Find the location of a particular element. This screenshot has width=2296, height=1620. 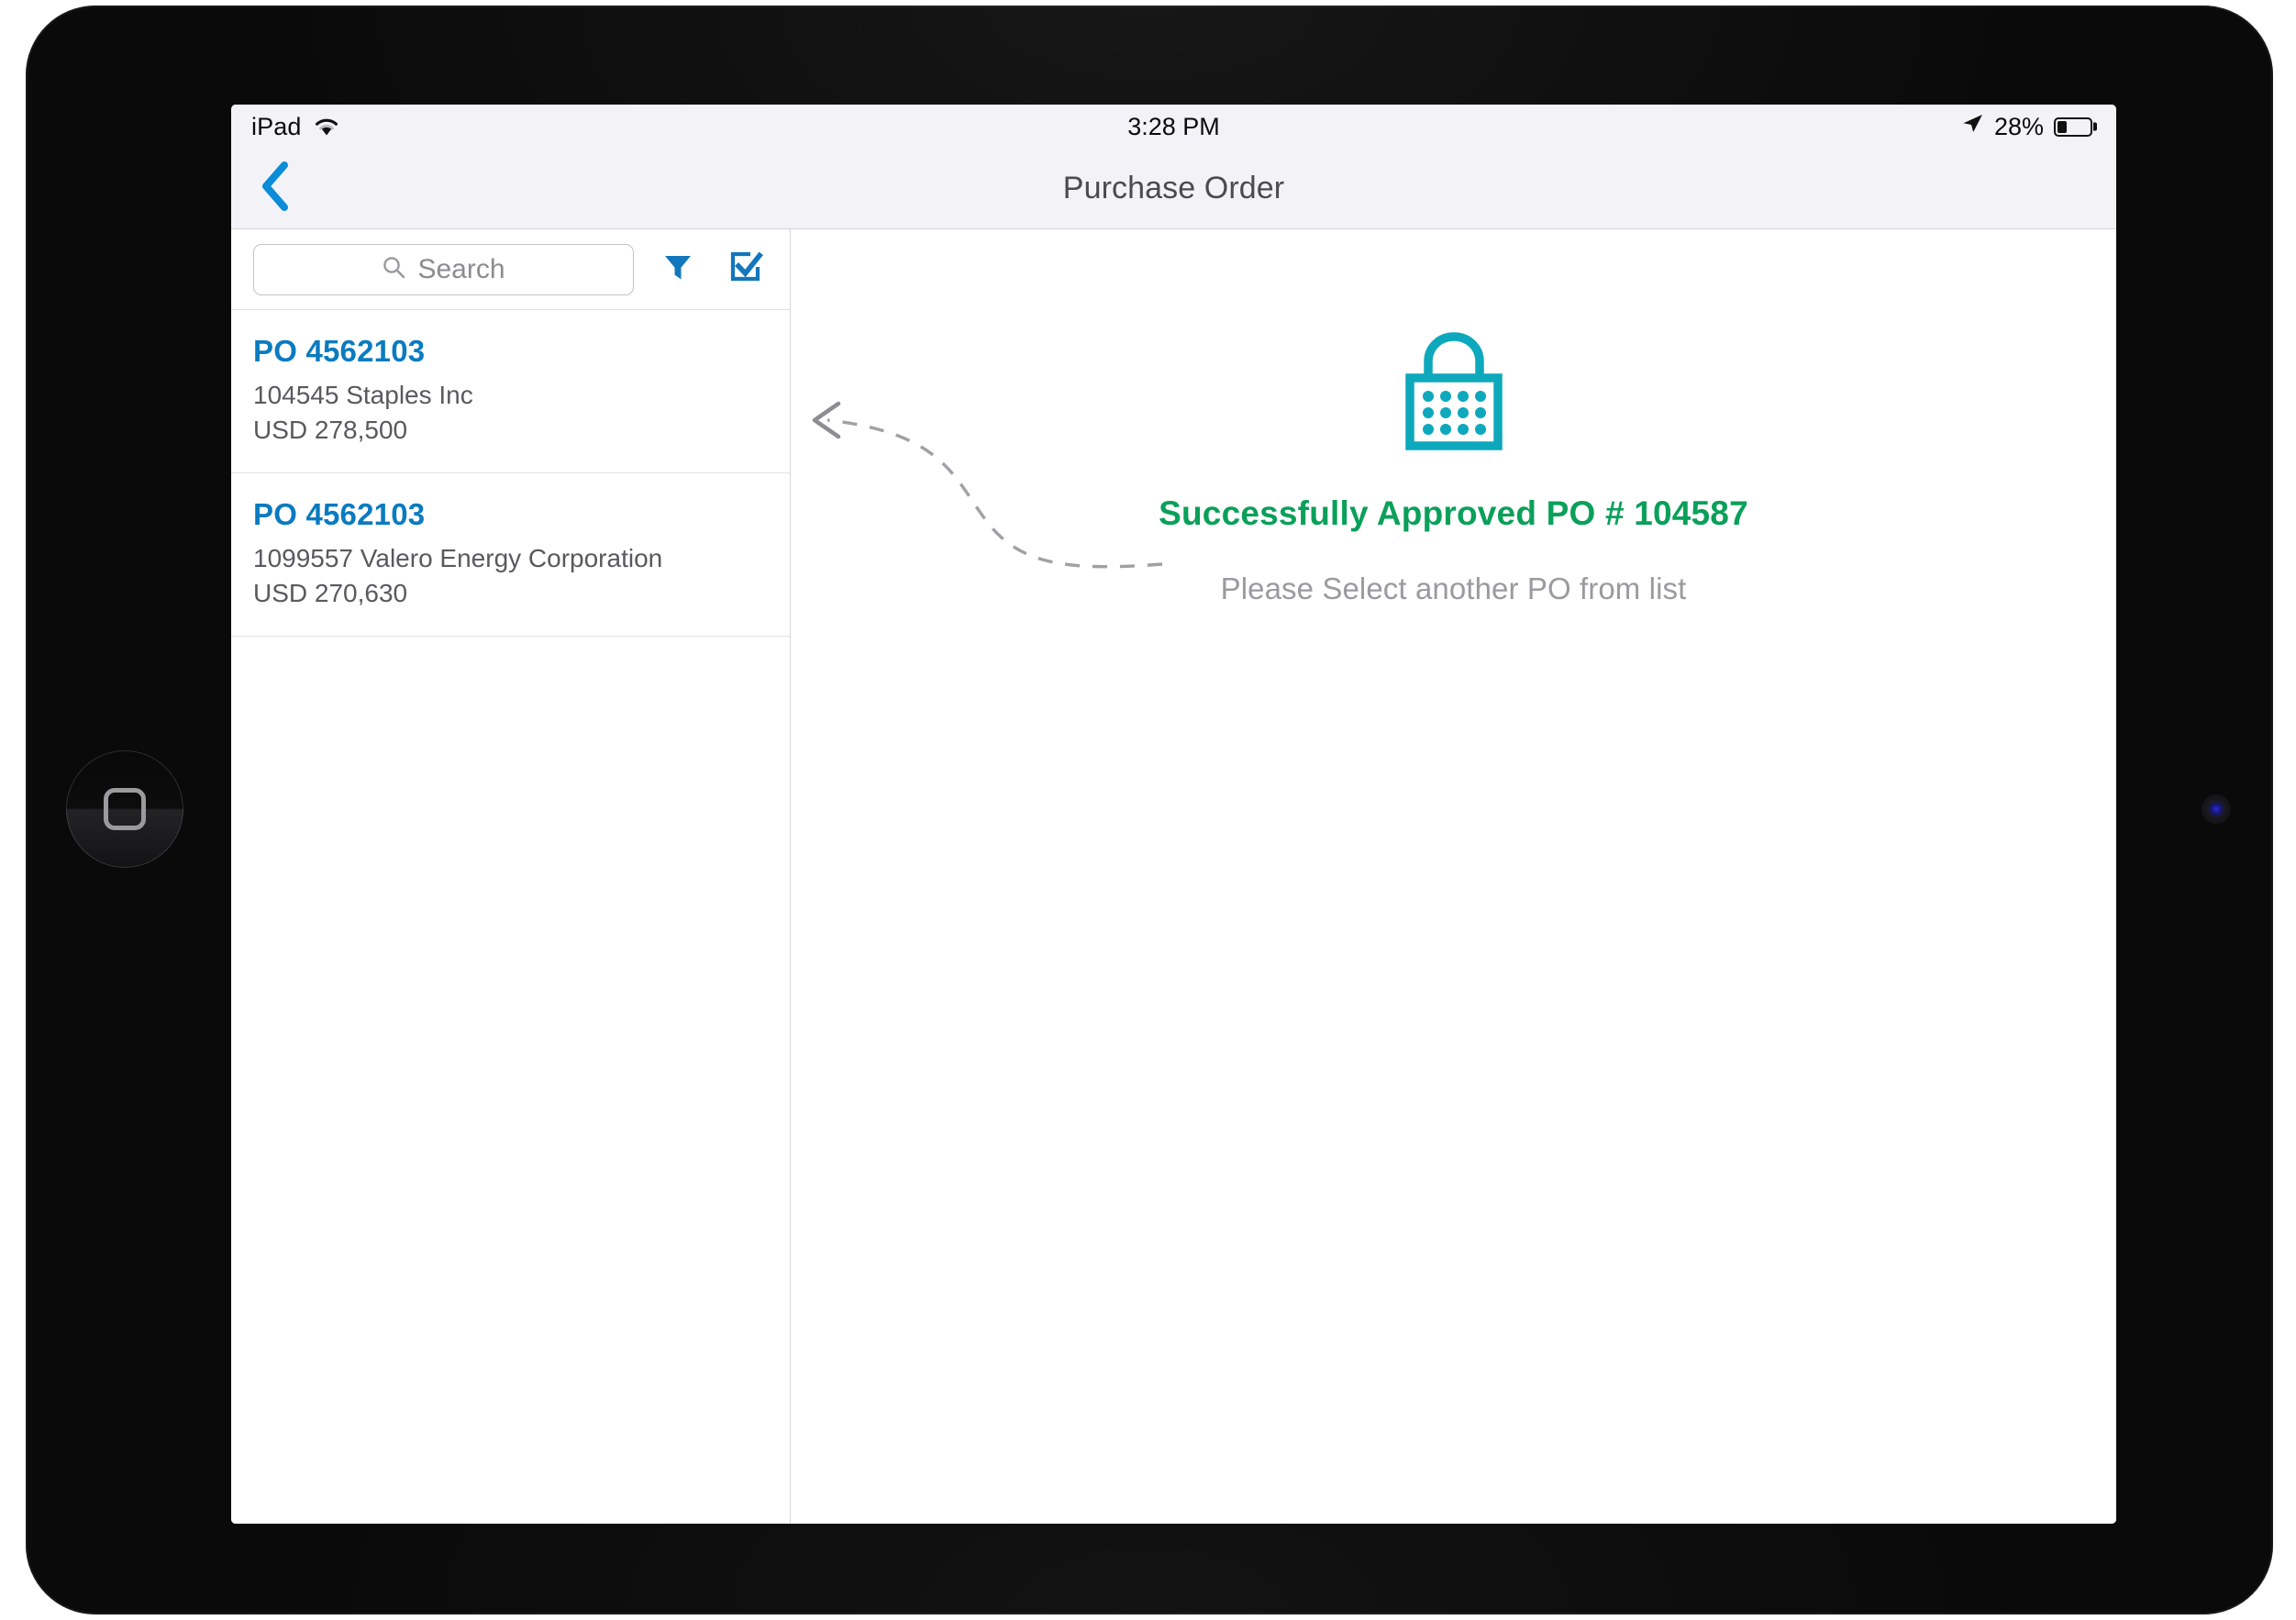

back-button is located at coordinates (275, 189).